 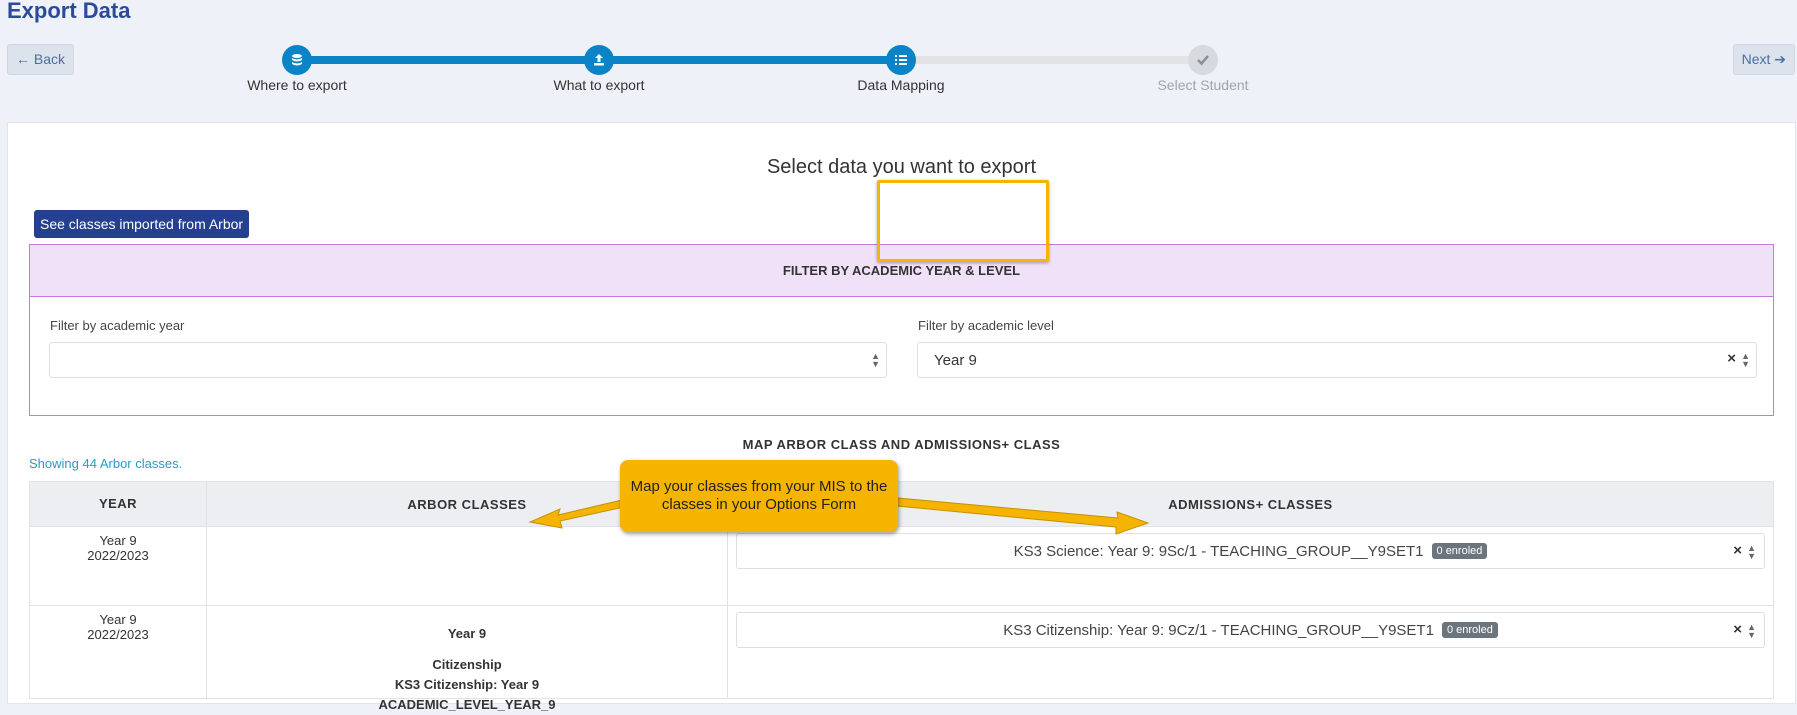 I want to click on arrow-left-icon, so click(x=576, y=514).